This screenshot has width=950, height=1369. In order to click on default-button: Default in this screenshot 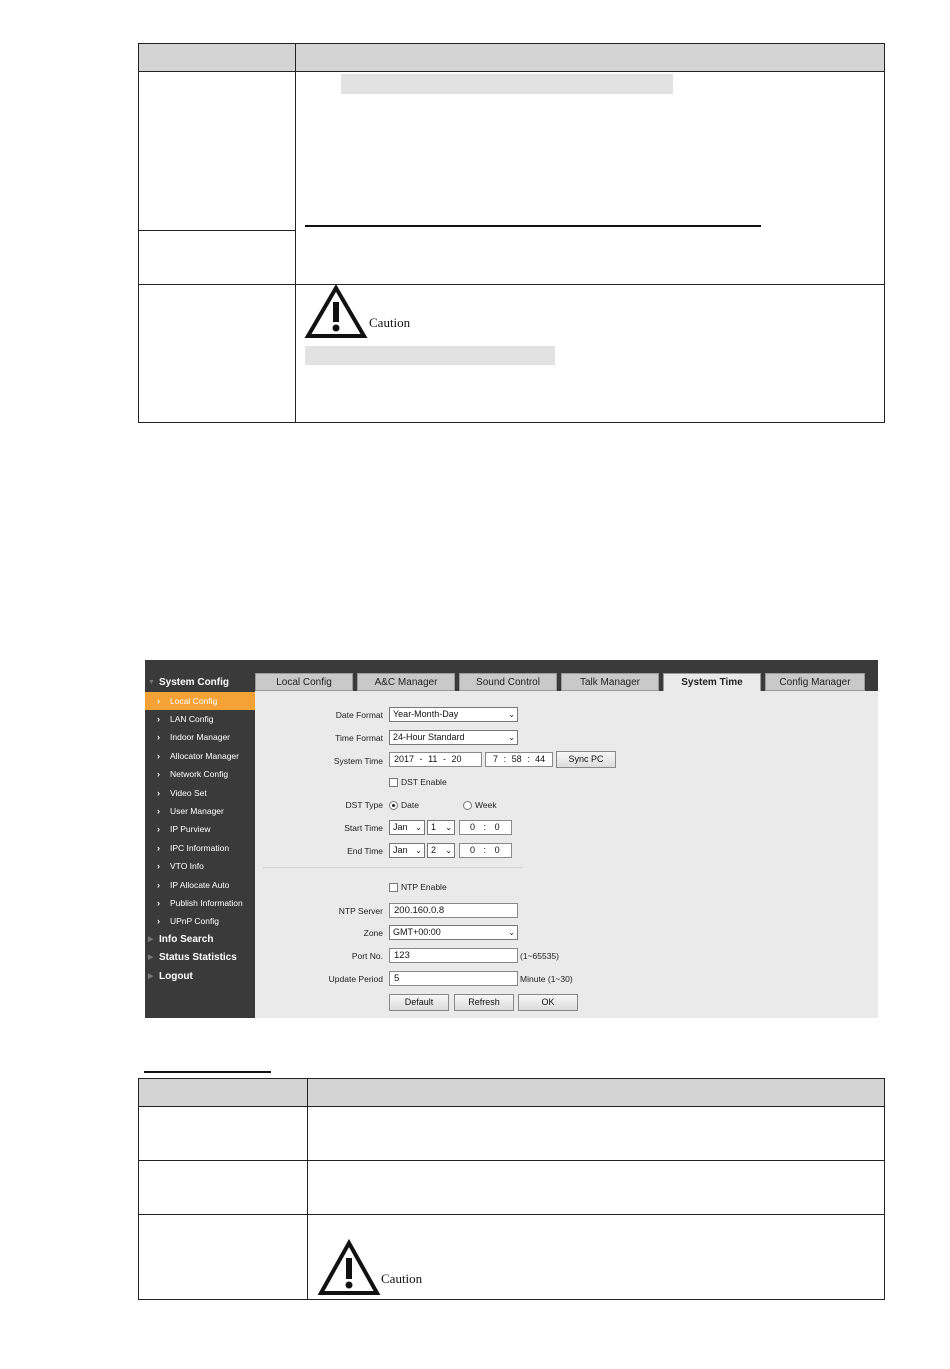, I will do `click(419, 1002)`.